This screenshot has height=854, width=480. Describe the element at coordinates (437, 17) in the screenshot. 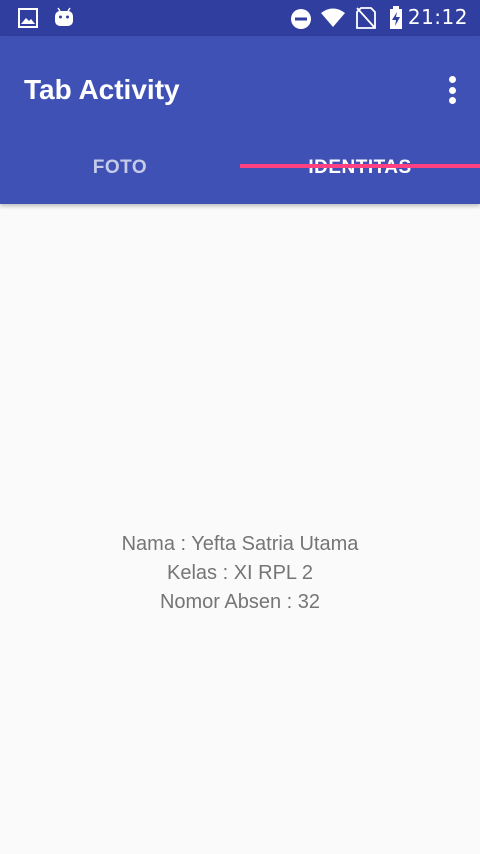

I see `status-time: 21:12` at that location.